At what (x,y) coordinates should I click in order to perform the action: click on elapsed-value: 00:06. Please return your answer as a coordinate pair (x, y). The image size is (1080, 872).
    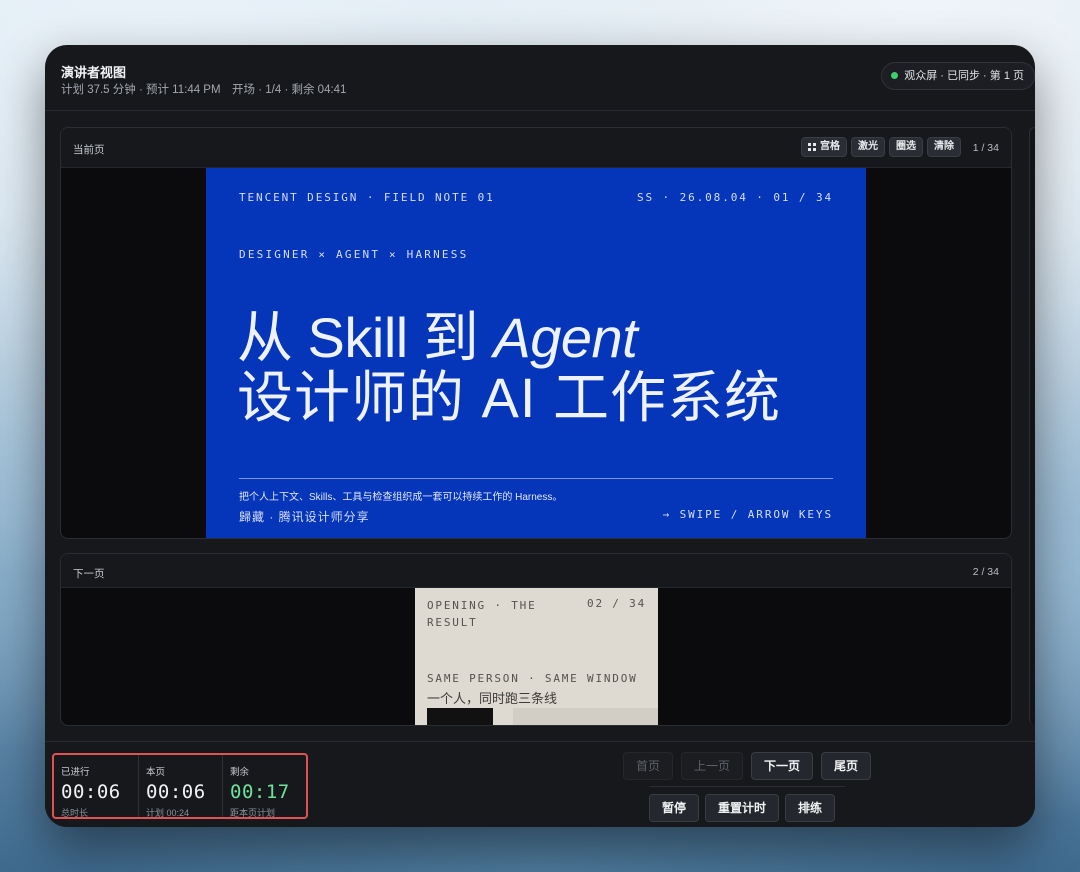
    Looking at the image, I should click on (91, 792).